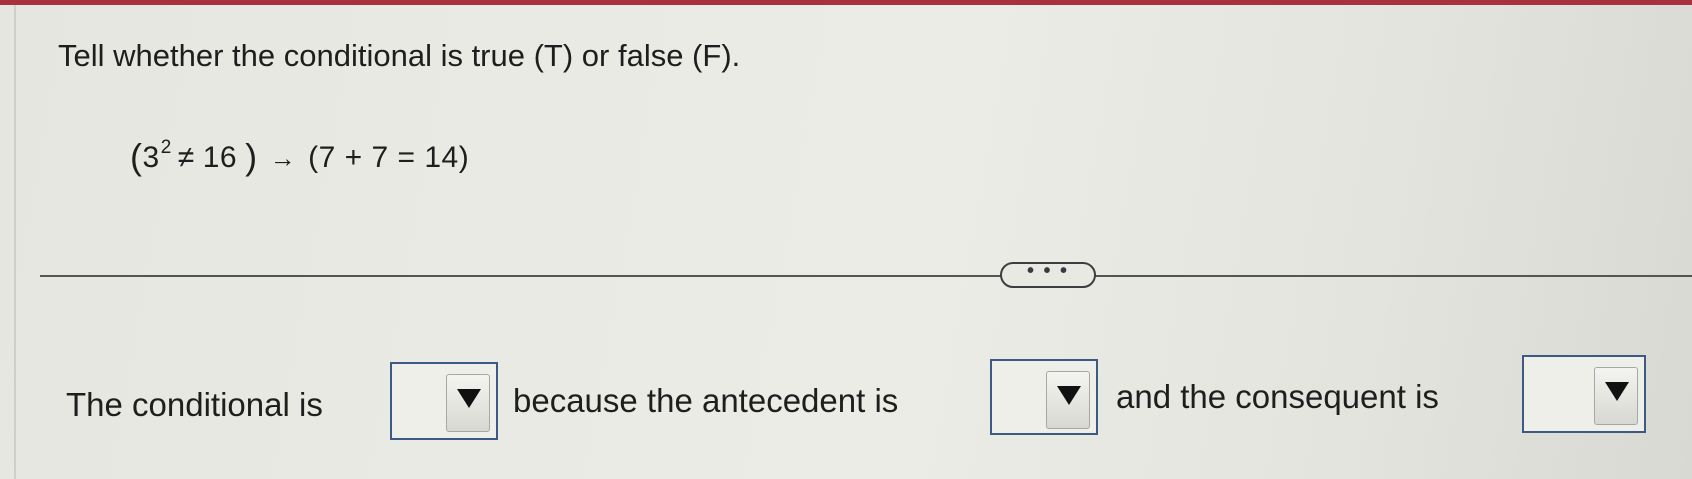 The height and width of the screenshot is (479, 1692). Describe the element at coordinates (706, 400) in the screenshot. I see `answer-text-part2: because the antecedent is` at that location.